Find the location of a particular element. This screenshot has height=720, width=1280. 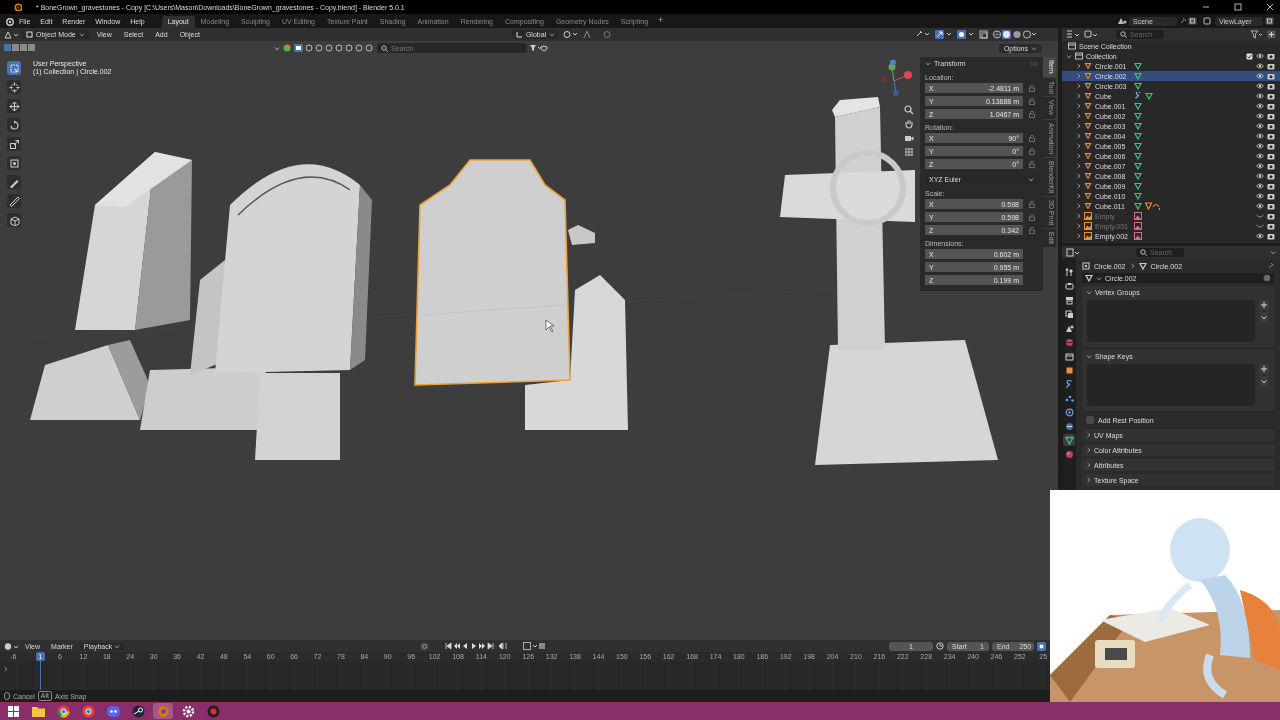

minimize-icon is located at coordinates (1206, 7).